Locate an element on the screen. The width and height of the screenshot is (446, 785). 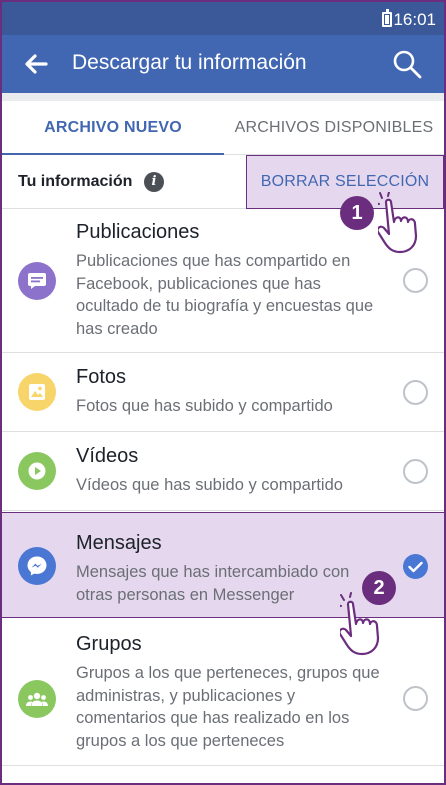
photos-icon is located at coordinates (37, 392).